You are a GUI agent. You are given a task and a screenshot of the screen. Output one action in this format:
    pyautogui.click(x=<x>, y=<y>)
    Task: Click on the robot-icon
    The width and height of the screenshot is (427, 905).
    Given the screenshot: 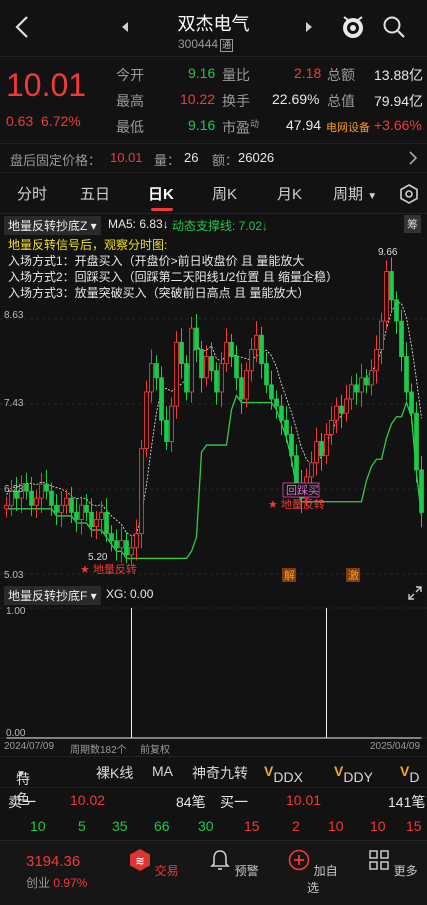 What is the action you would take?
    pyautogui.click(x=353, y=27)
    